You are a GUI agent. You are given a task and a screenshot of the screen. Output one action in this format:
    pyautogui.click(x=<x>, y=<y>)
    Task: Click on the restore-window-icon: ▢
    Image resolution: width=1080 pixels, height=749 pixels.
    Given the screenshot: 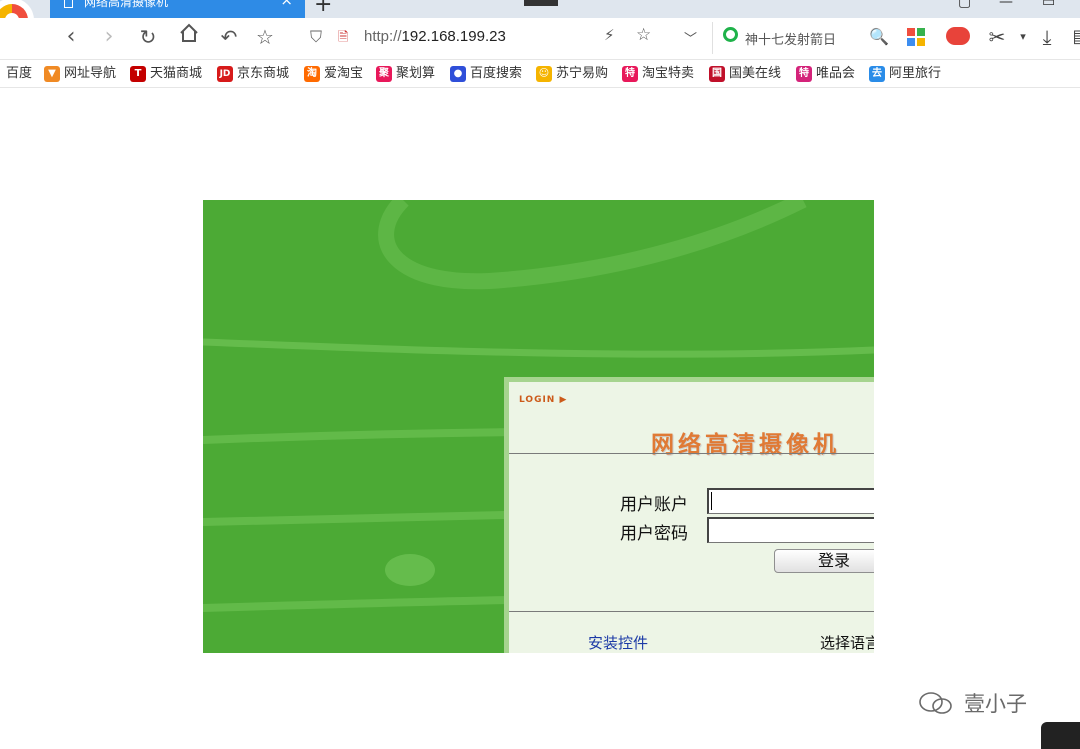 What is the action you would take?
    pyautogui.click(x=964, y=5)
    